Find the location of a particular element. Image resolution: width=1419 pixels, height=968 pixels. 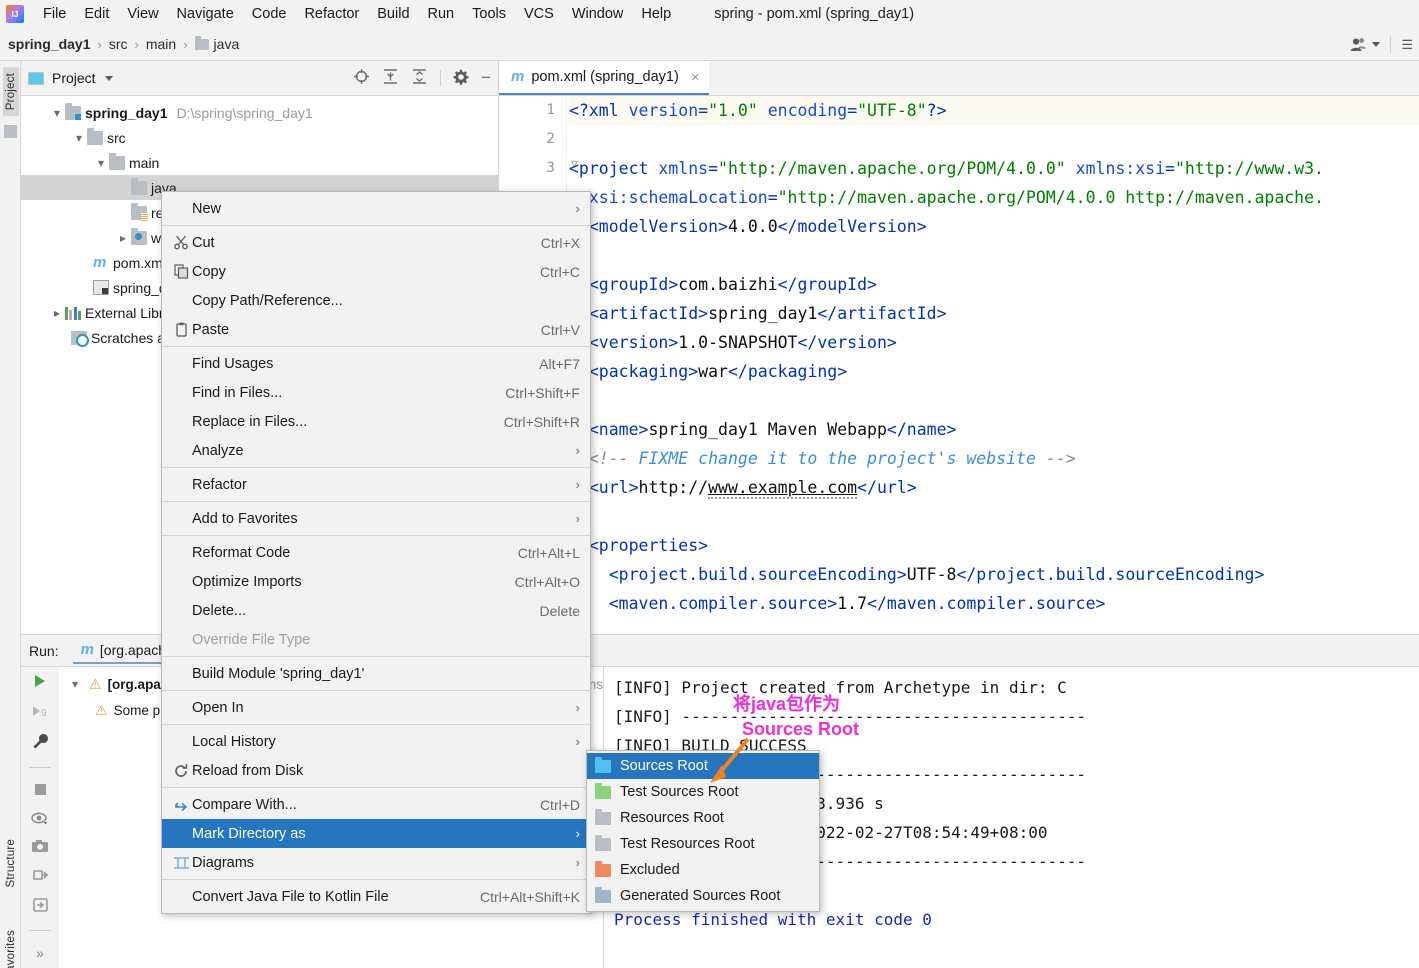

context-menu-item-shortcut: Ctrl+V is located at coordinates (560, 329).